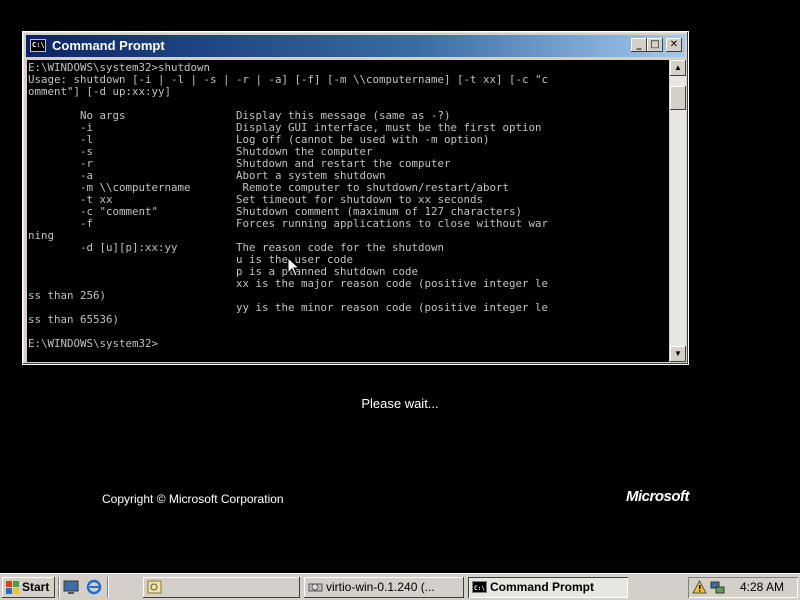  I want to click on vertical-scrollbar: ▲ ▼, so click(678, 211).